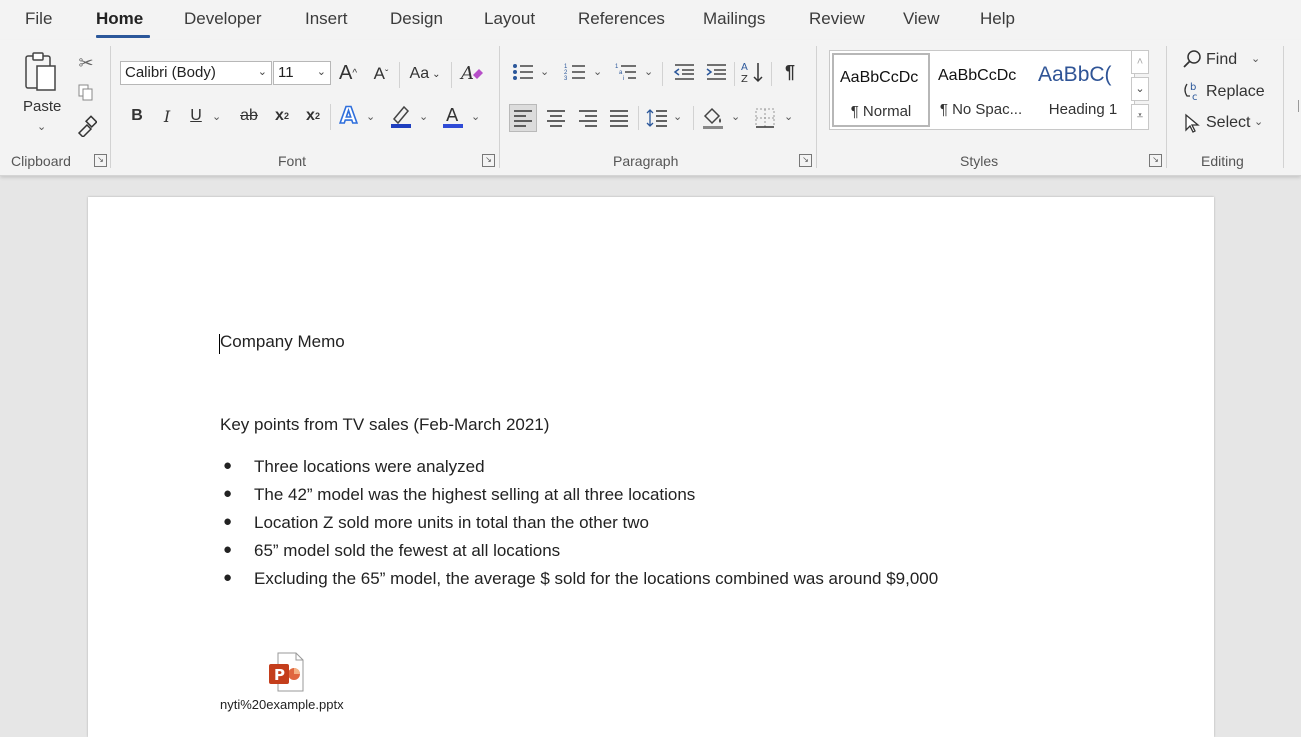 The width and height of the screenshot is (1301, 737). Describe the element at coordinates (1192, 91) in the screenshot. I see `replace-icon: bc` at that location.